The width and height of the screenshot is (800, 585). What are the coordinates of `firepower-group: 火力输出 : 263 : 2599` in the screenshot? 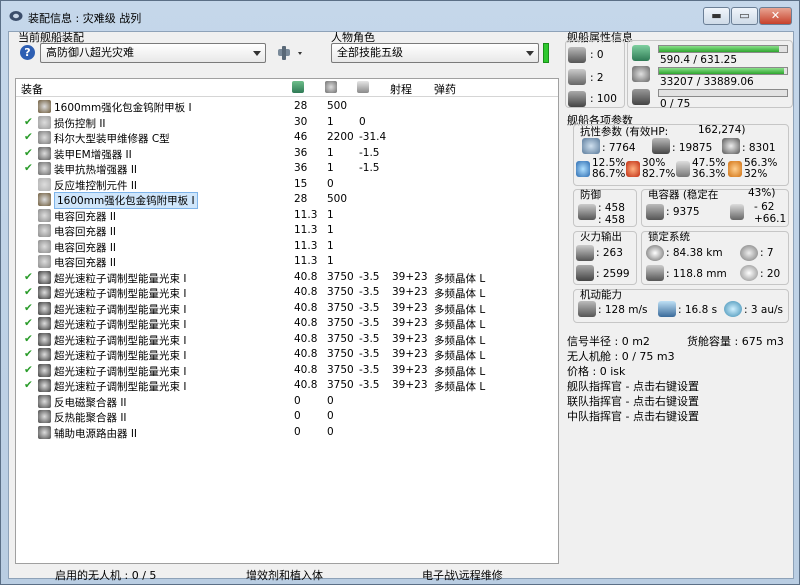 It's located at (605, 258).